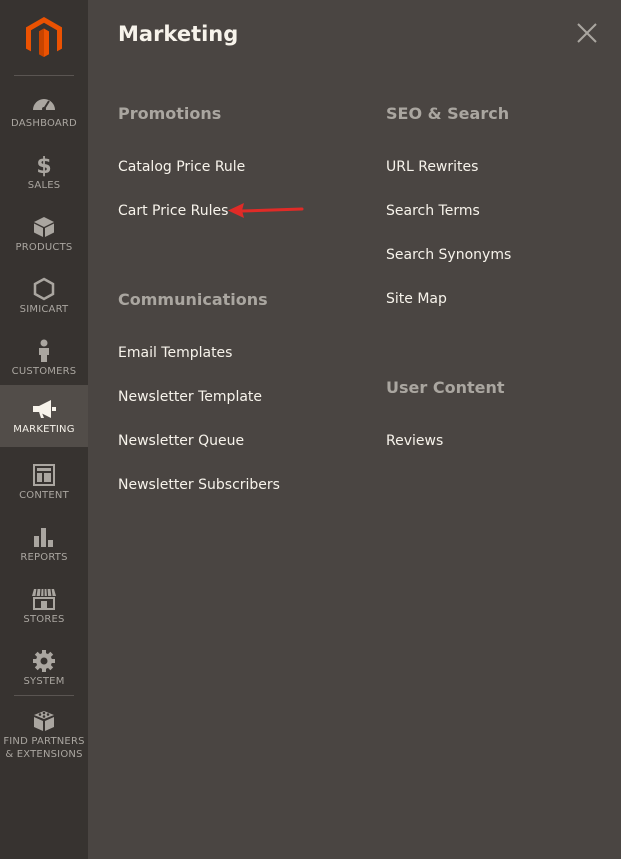 Image resolution: width=621 pixels, height=859 pixels. I want to click on link-newsletter-template: Newsletter Template, so click(190, 397).